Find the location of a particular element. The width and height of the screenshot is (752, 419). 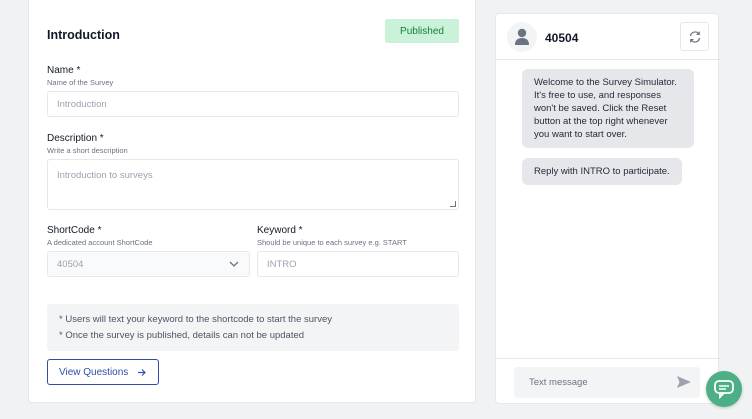

keyword-input: INTRO is located at coordinates (358, 264).